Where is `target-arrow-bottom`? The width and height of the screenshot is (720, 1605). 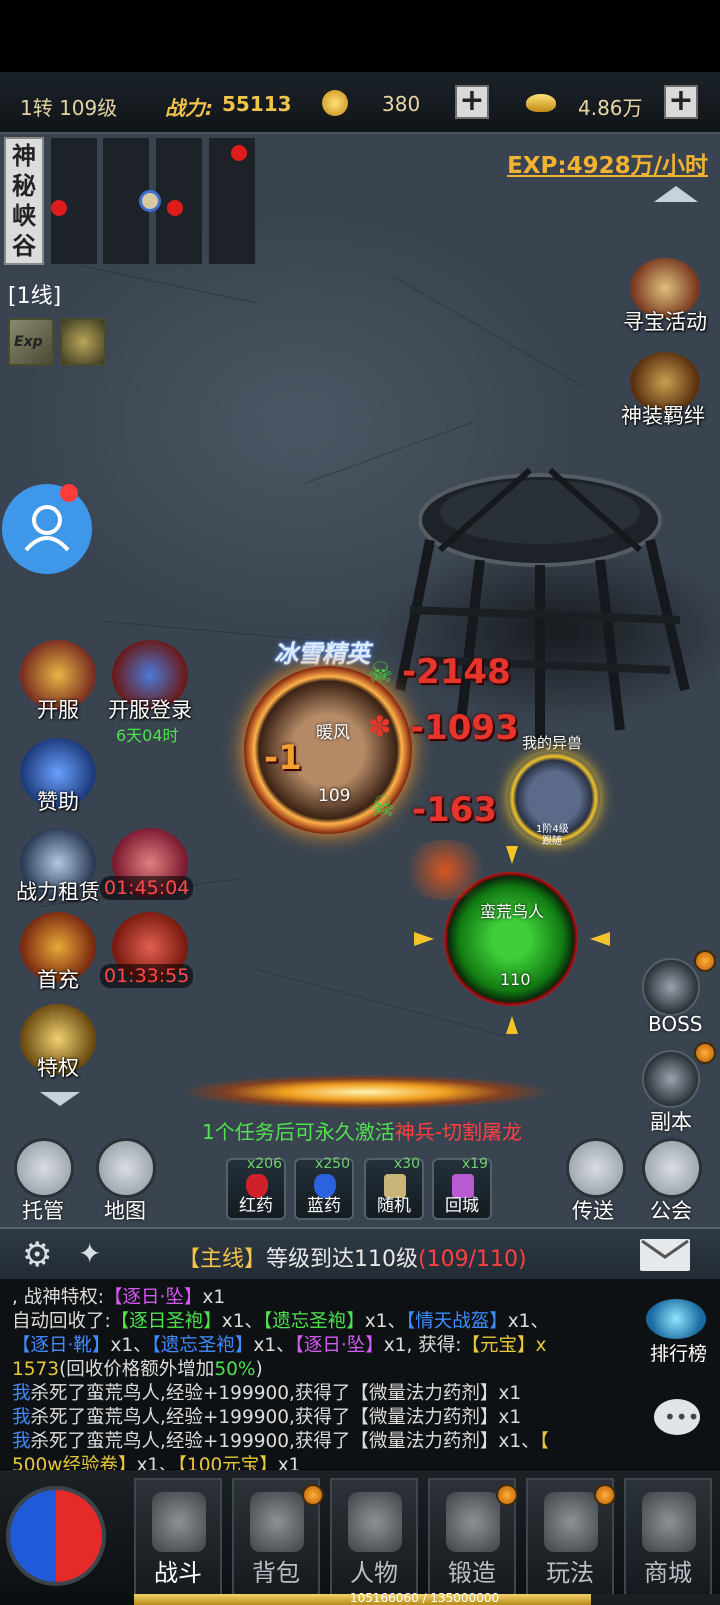 target-arrow-bottom is located at coordinates (512, 1025).